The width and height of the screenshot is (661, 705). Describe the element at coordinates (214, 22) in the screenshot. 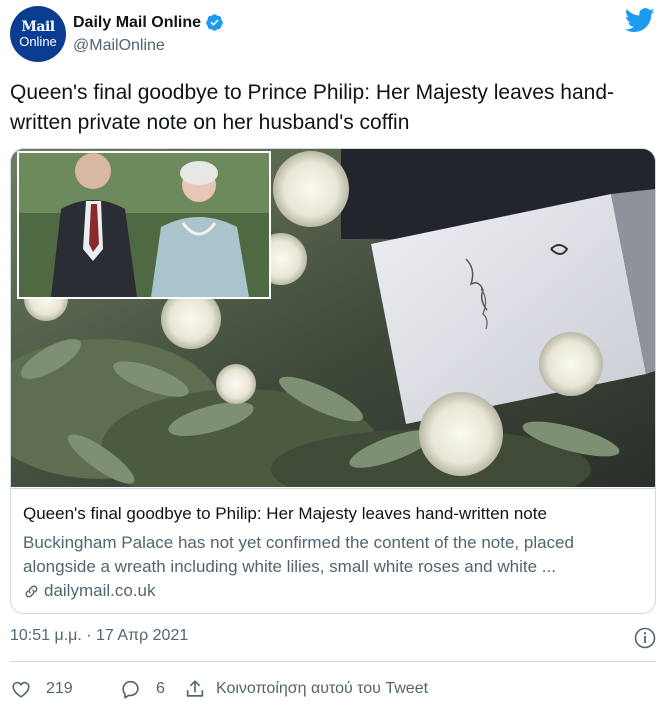

I see `verified-badge-icon` at that location.